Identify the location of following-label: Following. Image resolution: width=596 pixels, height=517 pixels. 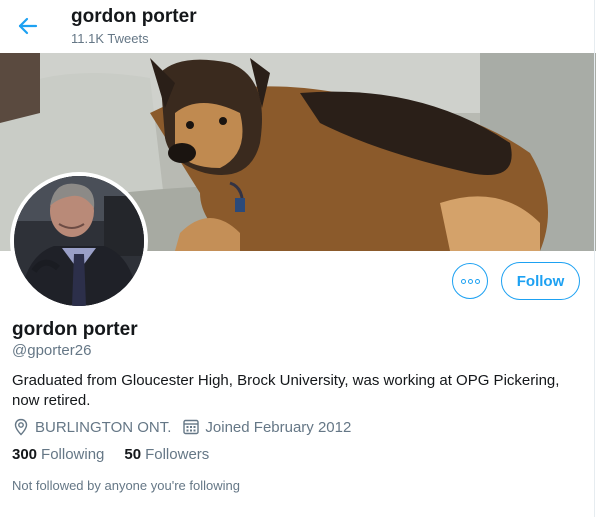
(73, 454).